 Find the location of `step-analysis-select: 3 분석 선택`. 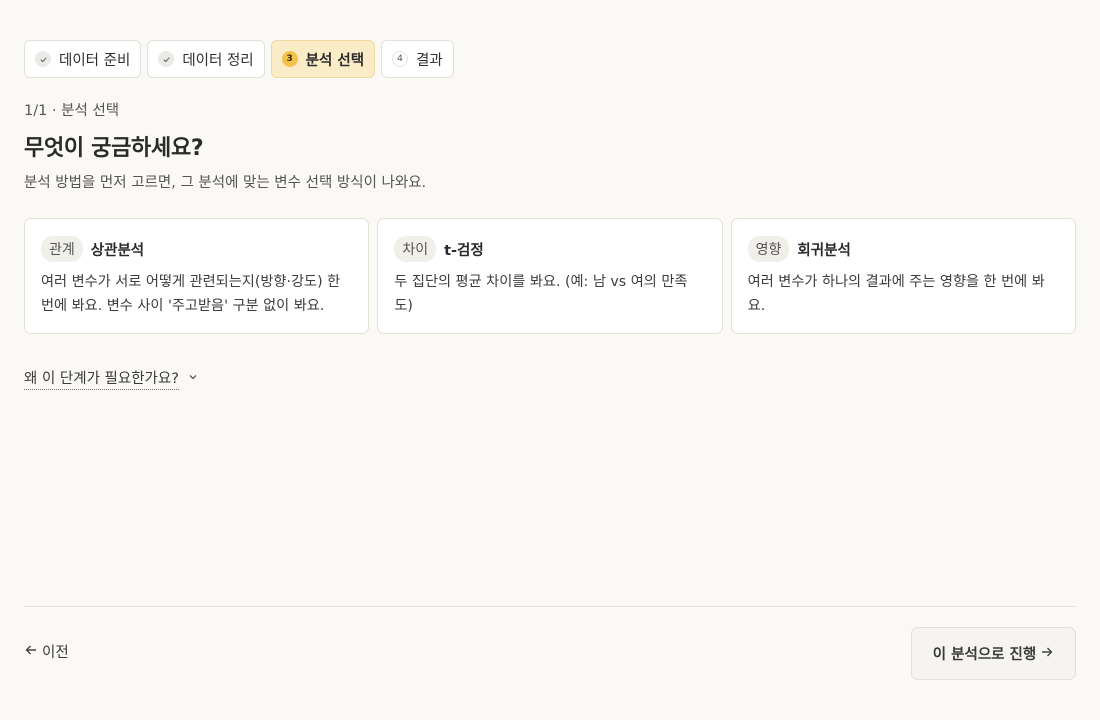

step-analysis-select: 3 분석 선택 is located at coordinates (323, 59).